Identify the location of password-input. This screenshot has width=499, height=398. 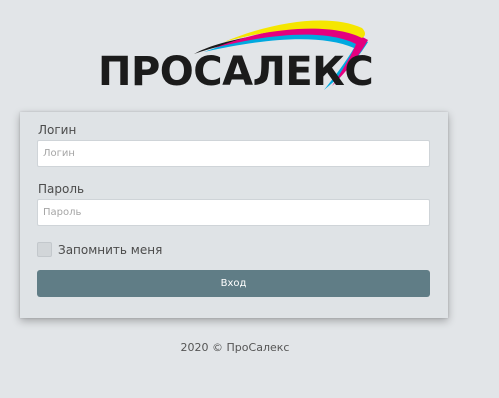
(233, 212).